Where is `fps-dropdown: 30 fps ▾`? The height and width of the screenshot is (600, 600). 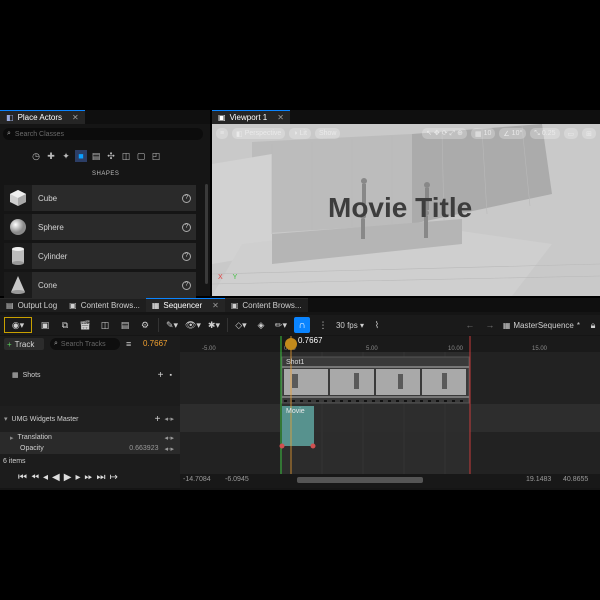 fps-dropdown: 30 fps ▾ is located at coordinates (350, 325).